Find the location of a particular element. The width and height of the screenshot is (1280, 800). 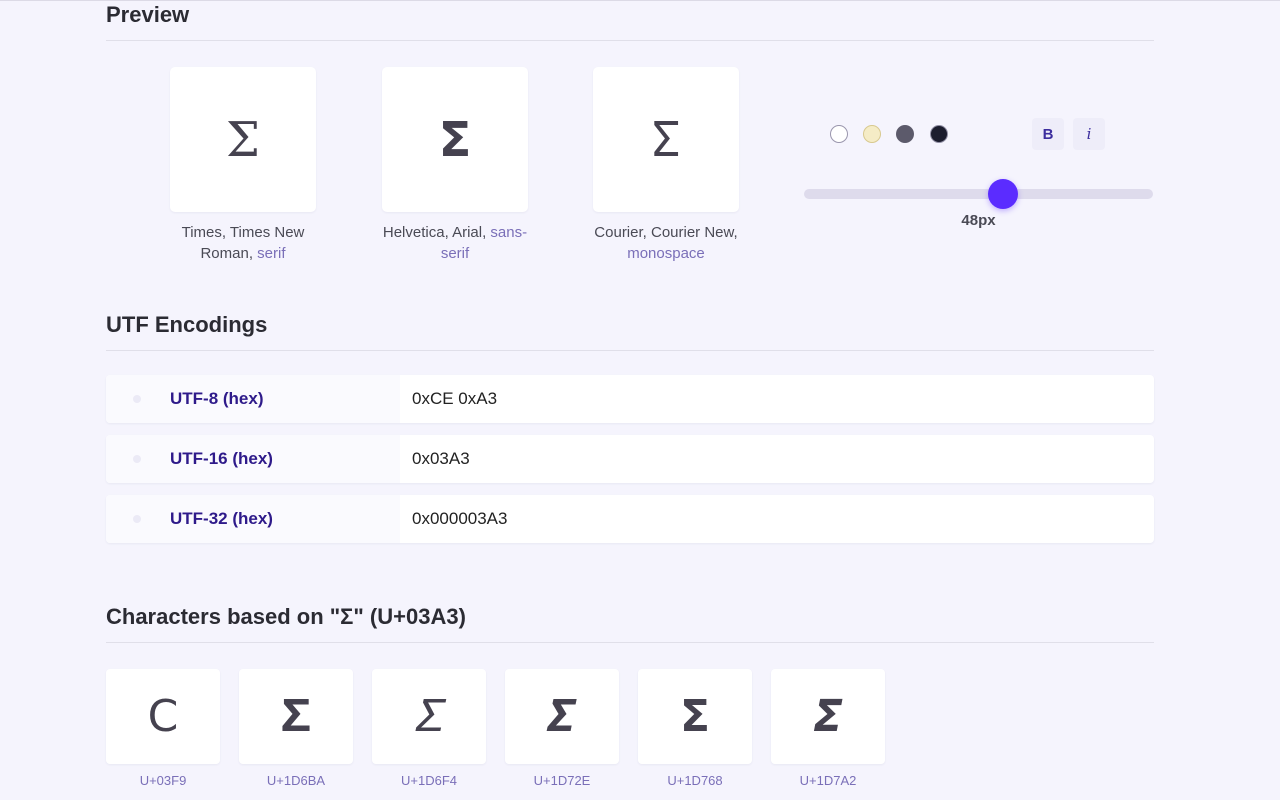

char-glyph: 𝛴 is located at coordinates (429, 716).